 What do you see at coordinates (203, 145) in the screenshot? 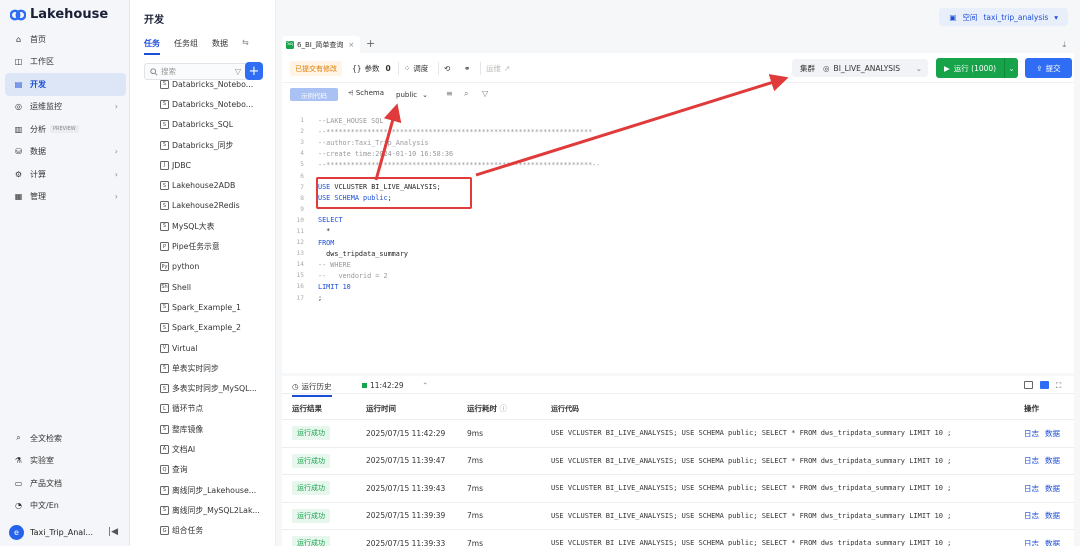
I see `task-item-label: Databricks_同步` at bounding box center [203, 145].